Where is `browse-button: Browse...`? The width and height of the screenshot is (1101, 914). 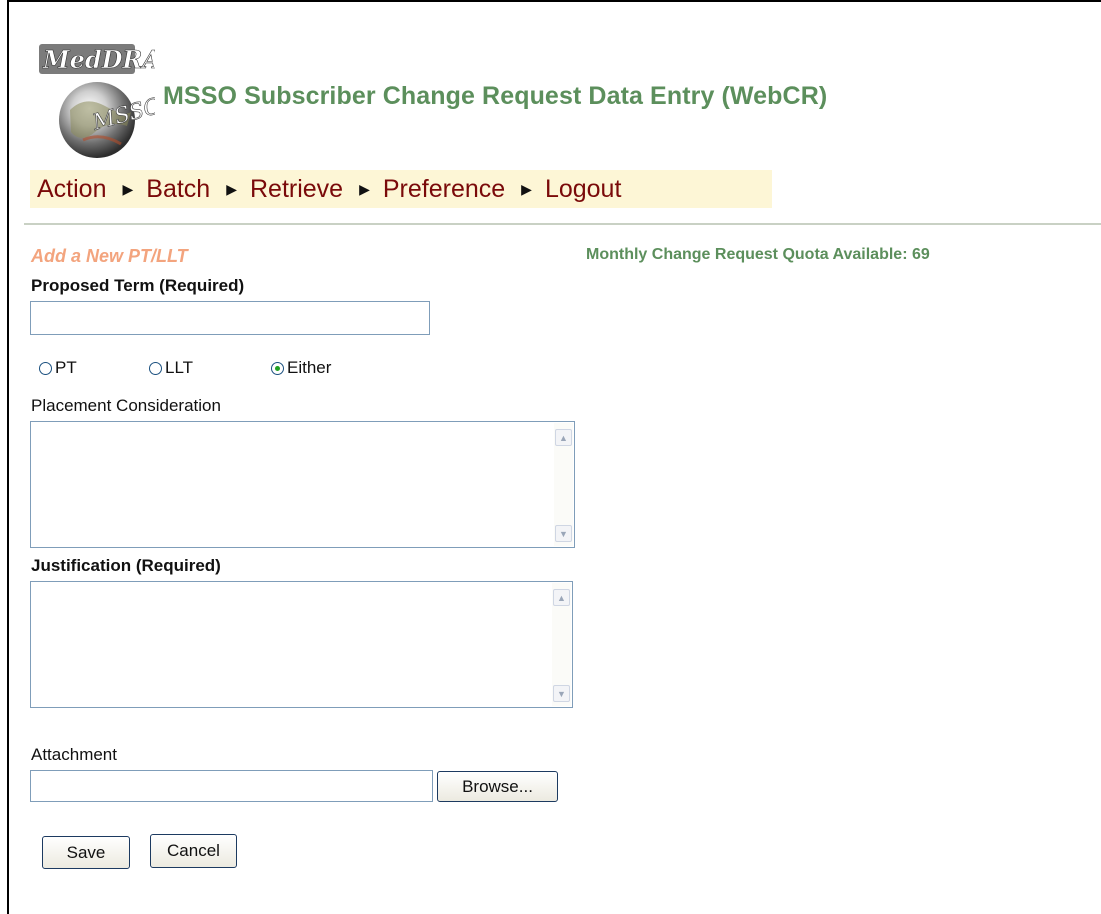 browse-button: Browse... is located at coordinates (497, 786).